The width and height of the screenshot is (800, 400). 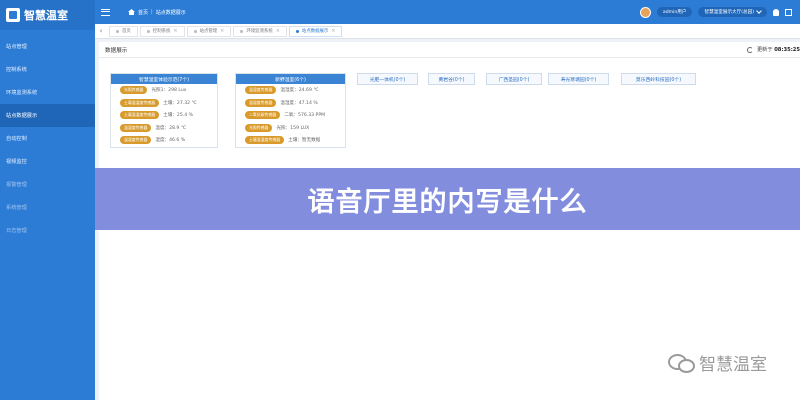 I want to click on tab-label: 控制系统, so click(x=161, y=31).